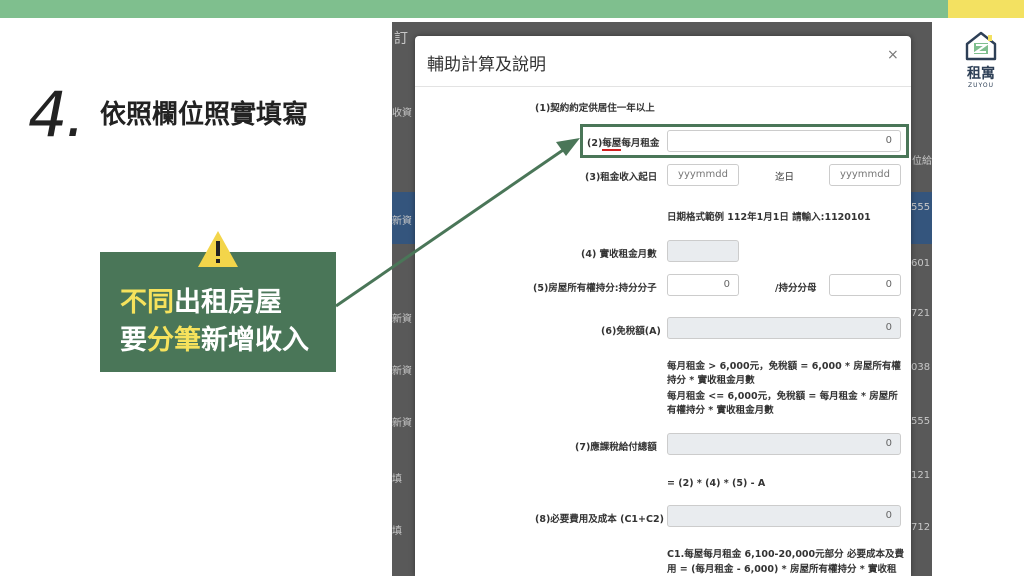  I want to click on pointer-arrow-icon, so click(457, 223).